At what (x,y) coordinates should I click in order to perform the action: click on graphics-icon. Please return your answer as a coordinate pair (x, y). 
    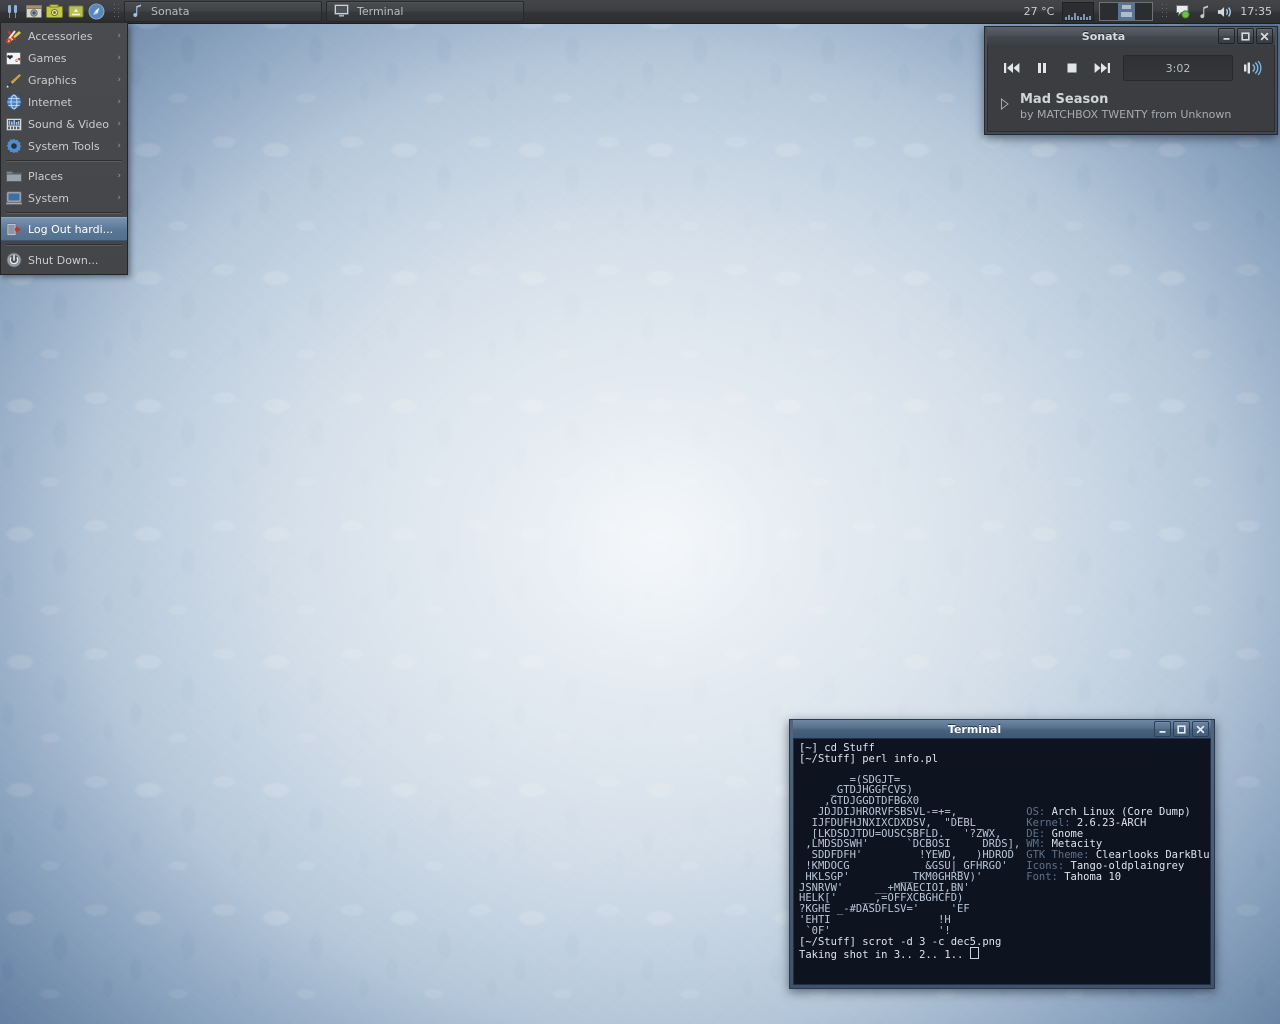
    Looking at the image, I should click on (13, 80).